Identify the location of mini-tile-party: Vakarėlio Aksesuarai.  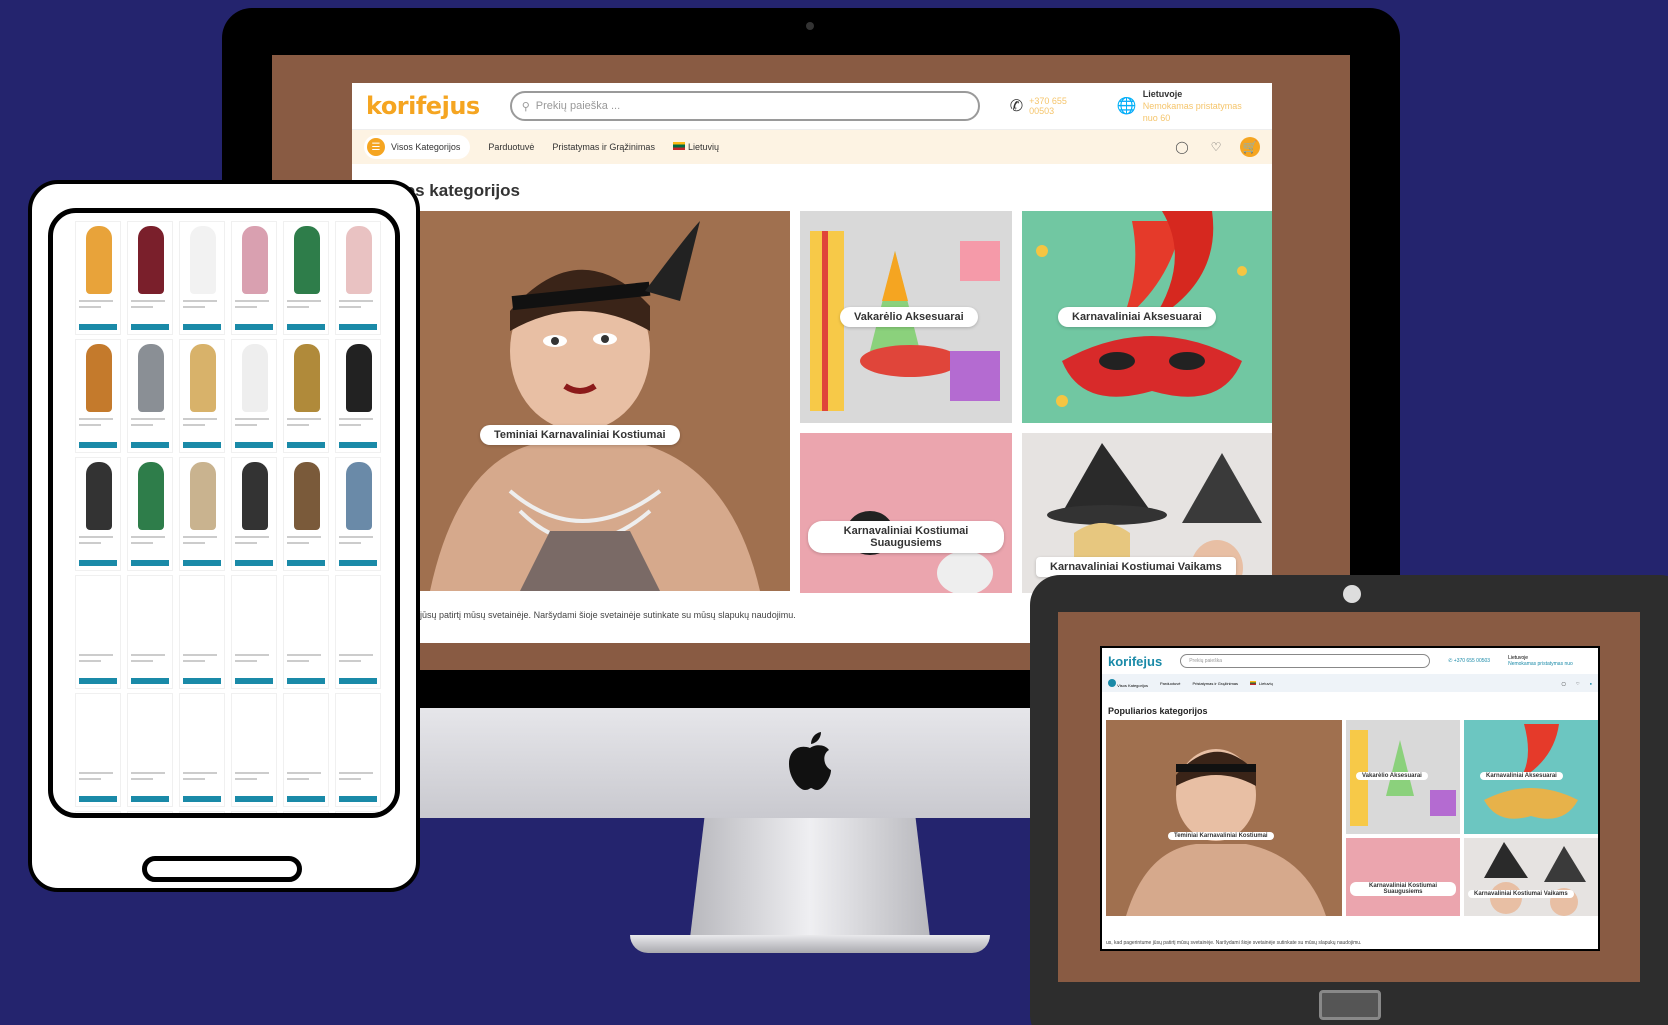
(1403, 777).